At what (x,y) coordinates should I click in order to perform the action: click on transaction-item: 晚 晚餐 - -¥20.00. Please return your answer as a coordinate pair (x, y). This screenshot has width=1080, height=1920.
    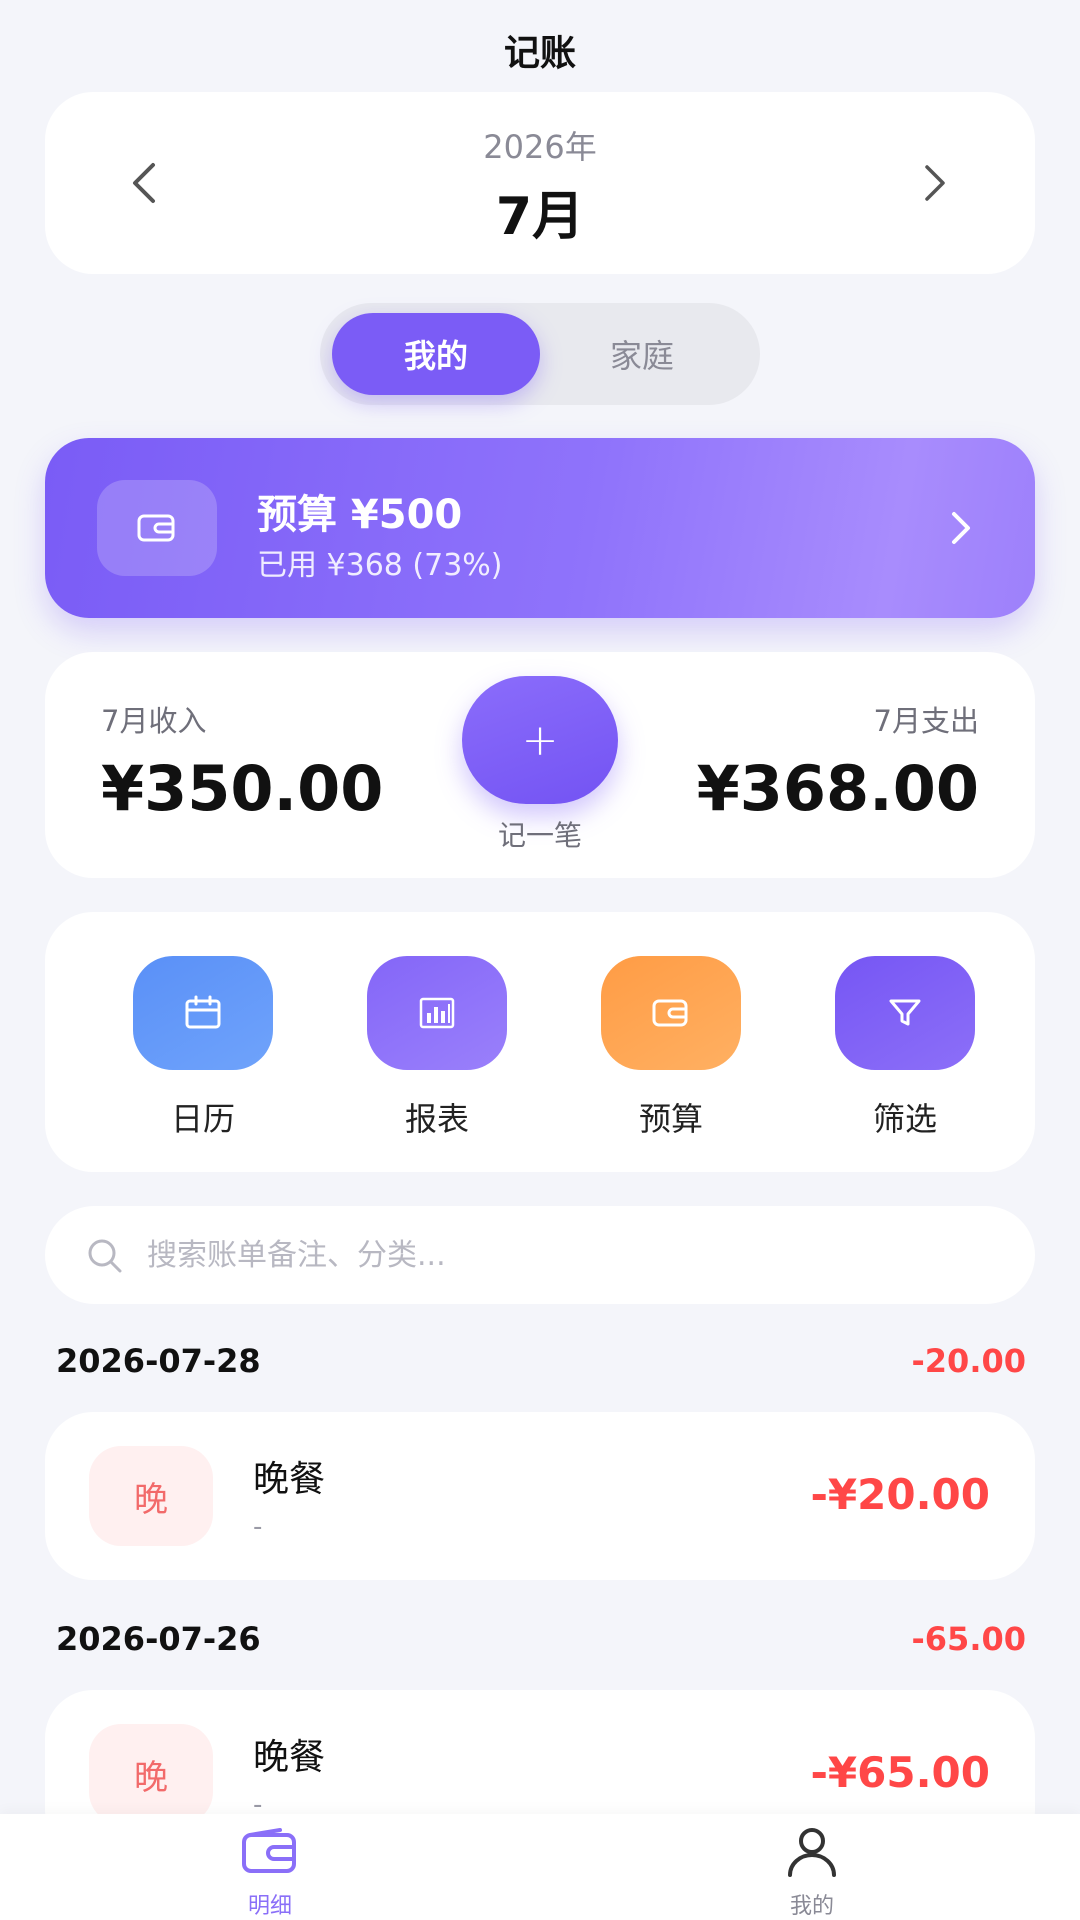
    Looking at the image, I should click on (540, 1496).